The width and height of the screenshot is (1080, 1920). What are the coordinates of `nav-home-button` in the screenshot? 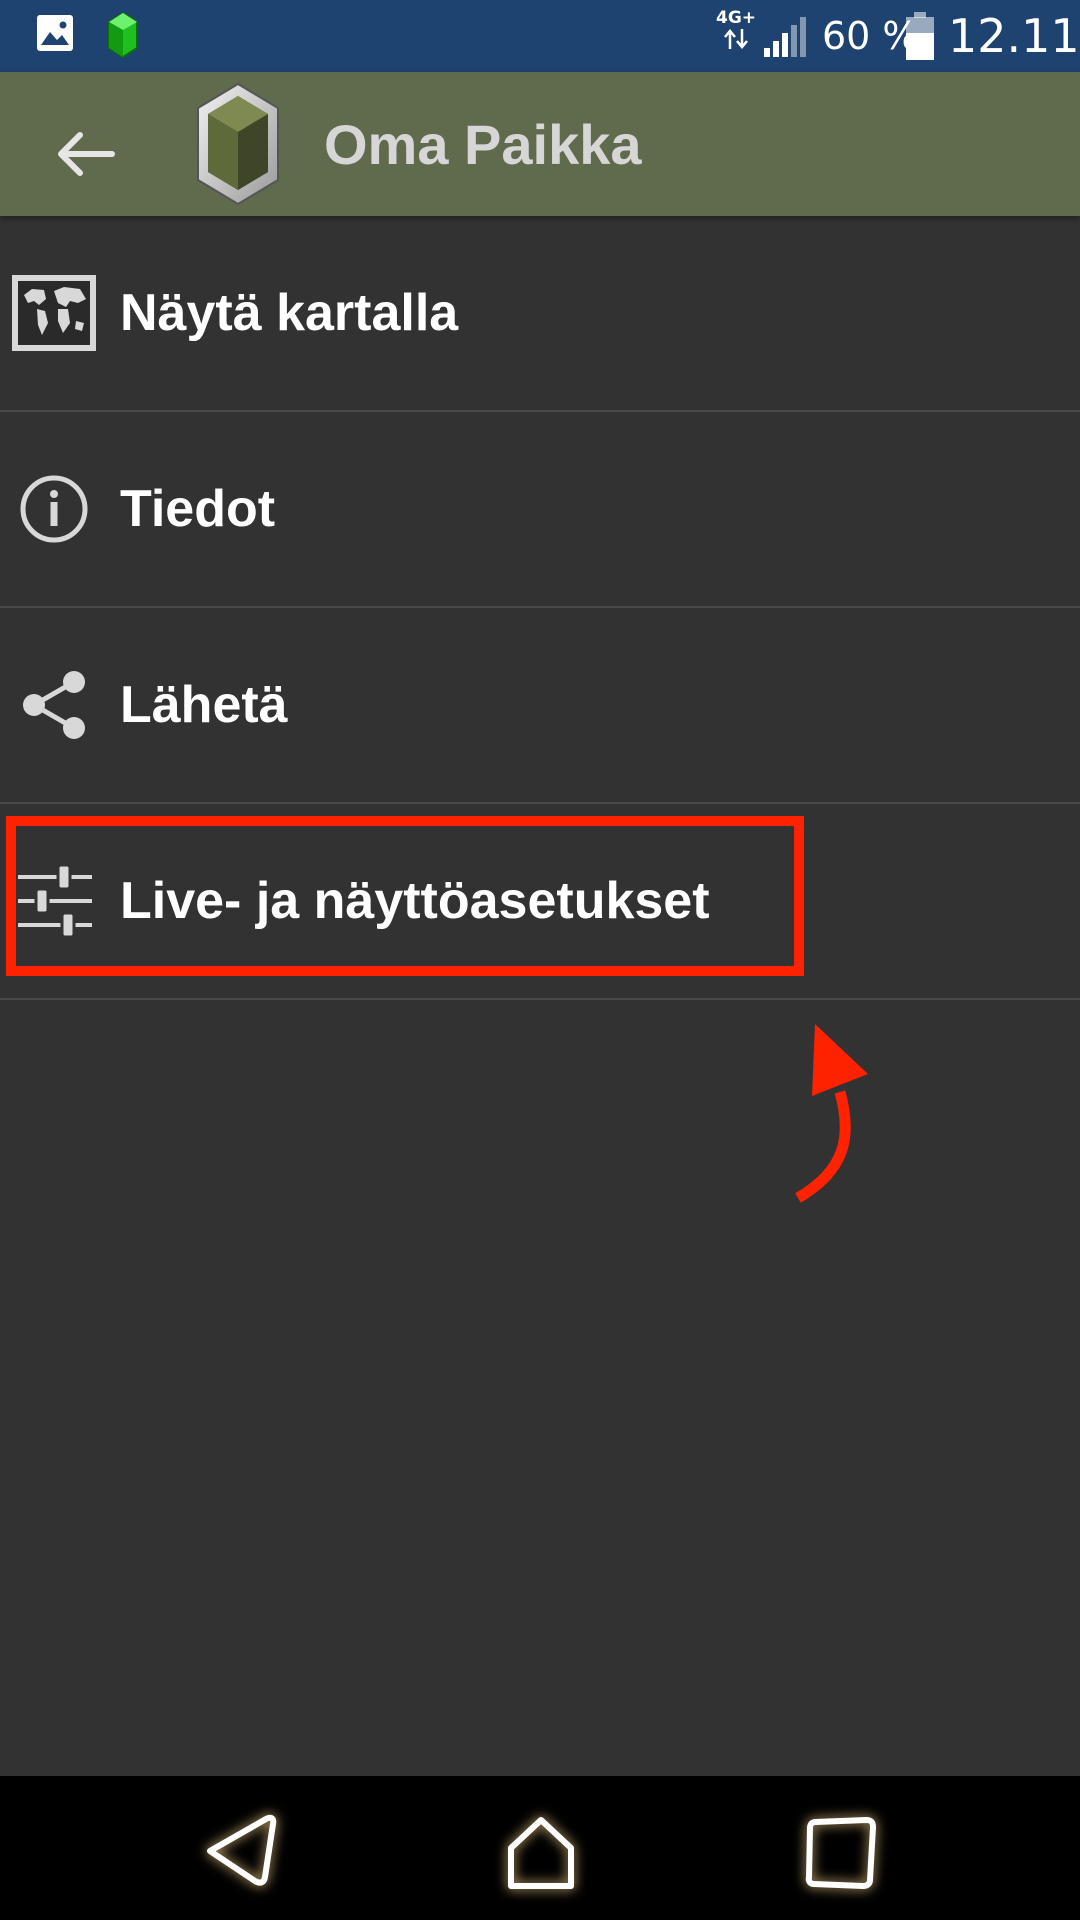 It's located at (541, 1851).